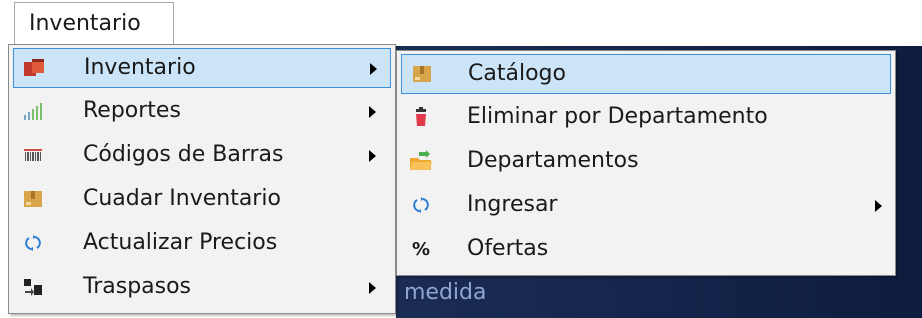 The height and width of the screenshot is (318, 922). I want to click on menu-item-label: Ingresar, so click(512, 204).